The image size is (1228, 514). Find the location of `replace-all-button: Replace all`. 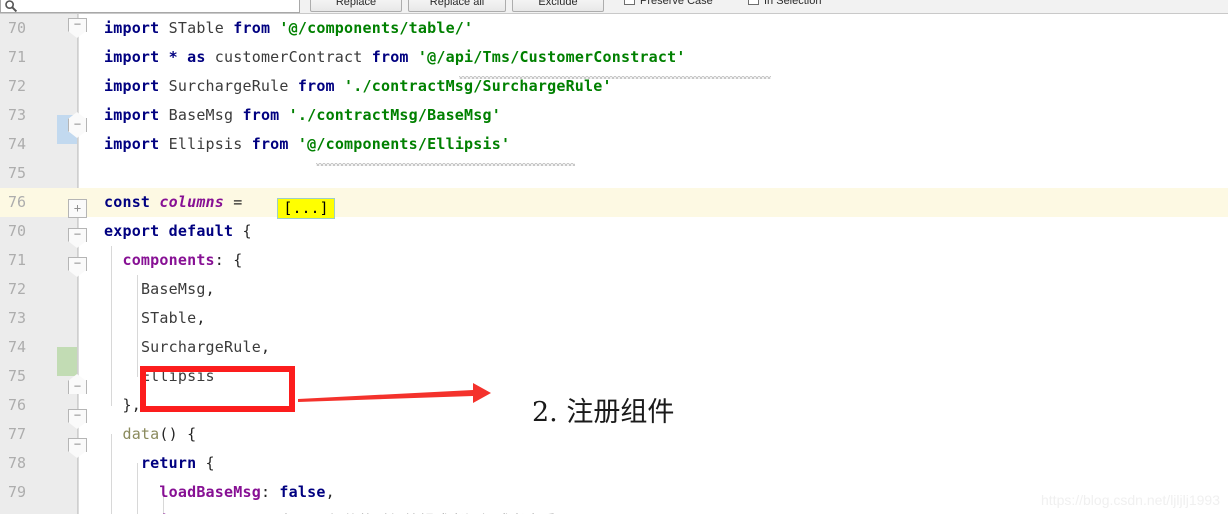

replace-all-button: Replace all is located at coordinates (457, 6).